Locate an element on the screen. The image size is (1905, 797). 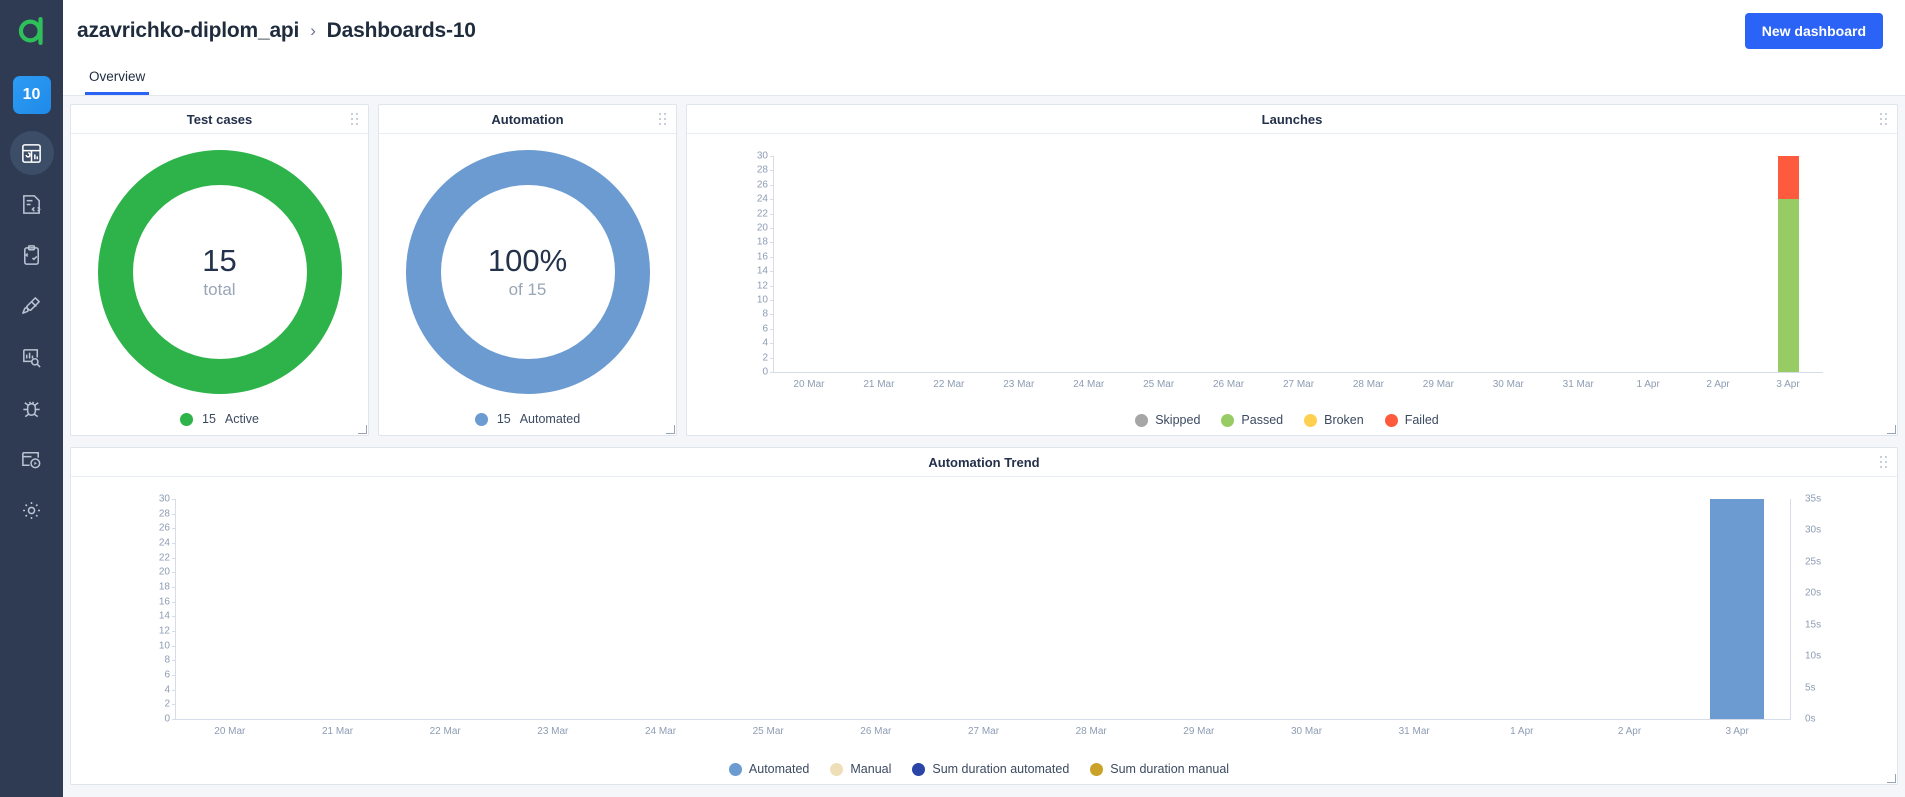
panel-test-cases: Test cases 15 total 15 Active is located at coordinates (219, 270).